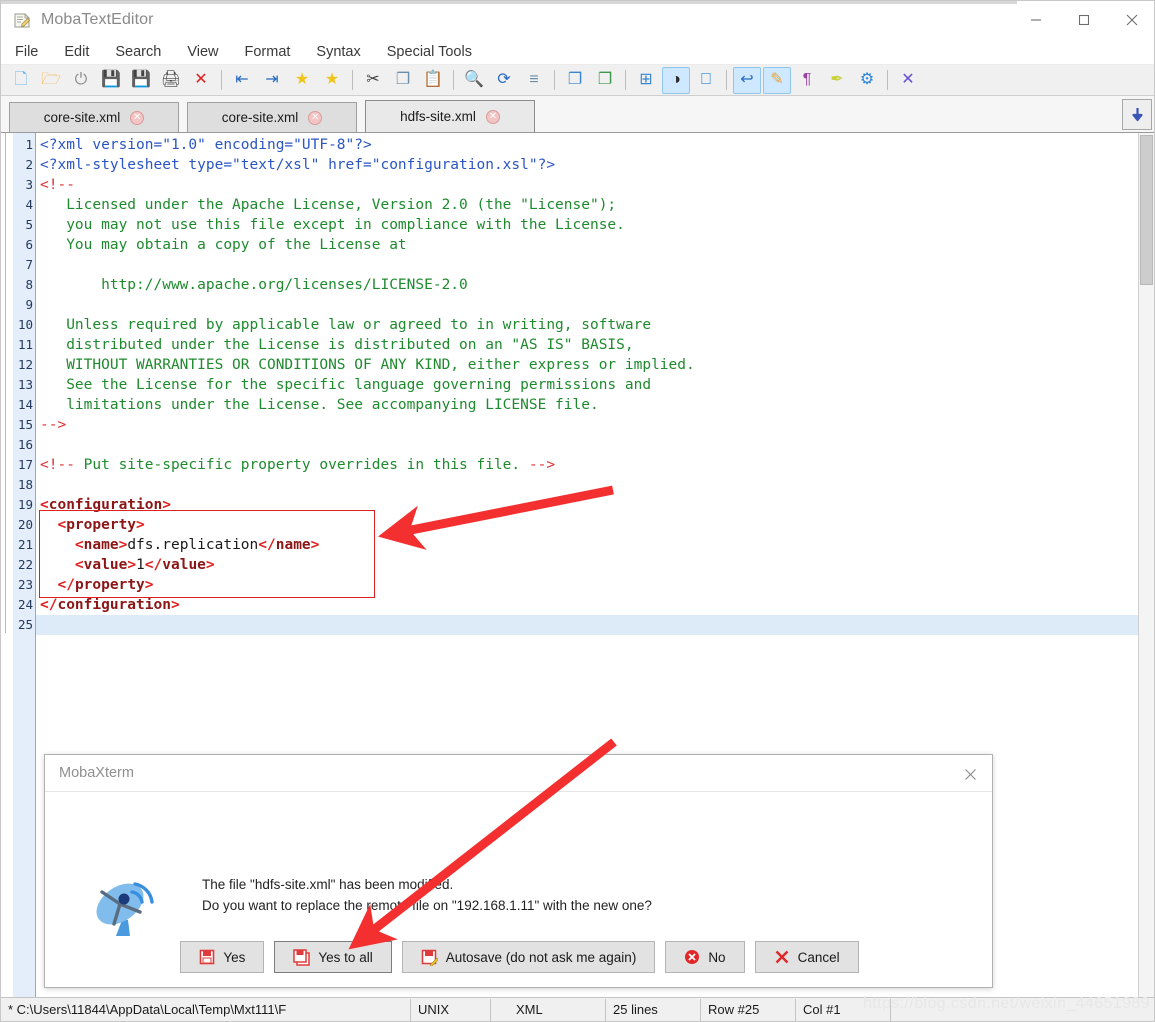 The height and width of the screenshot is (1022, 1155). Describe the element at coordinates (57, 465) in the screenshot. I see `code-token: <!--` at that location.